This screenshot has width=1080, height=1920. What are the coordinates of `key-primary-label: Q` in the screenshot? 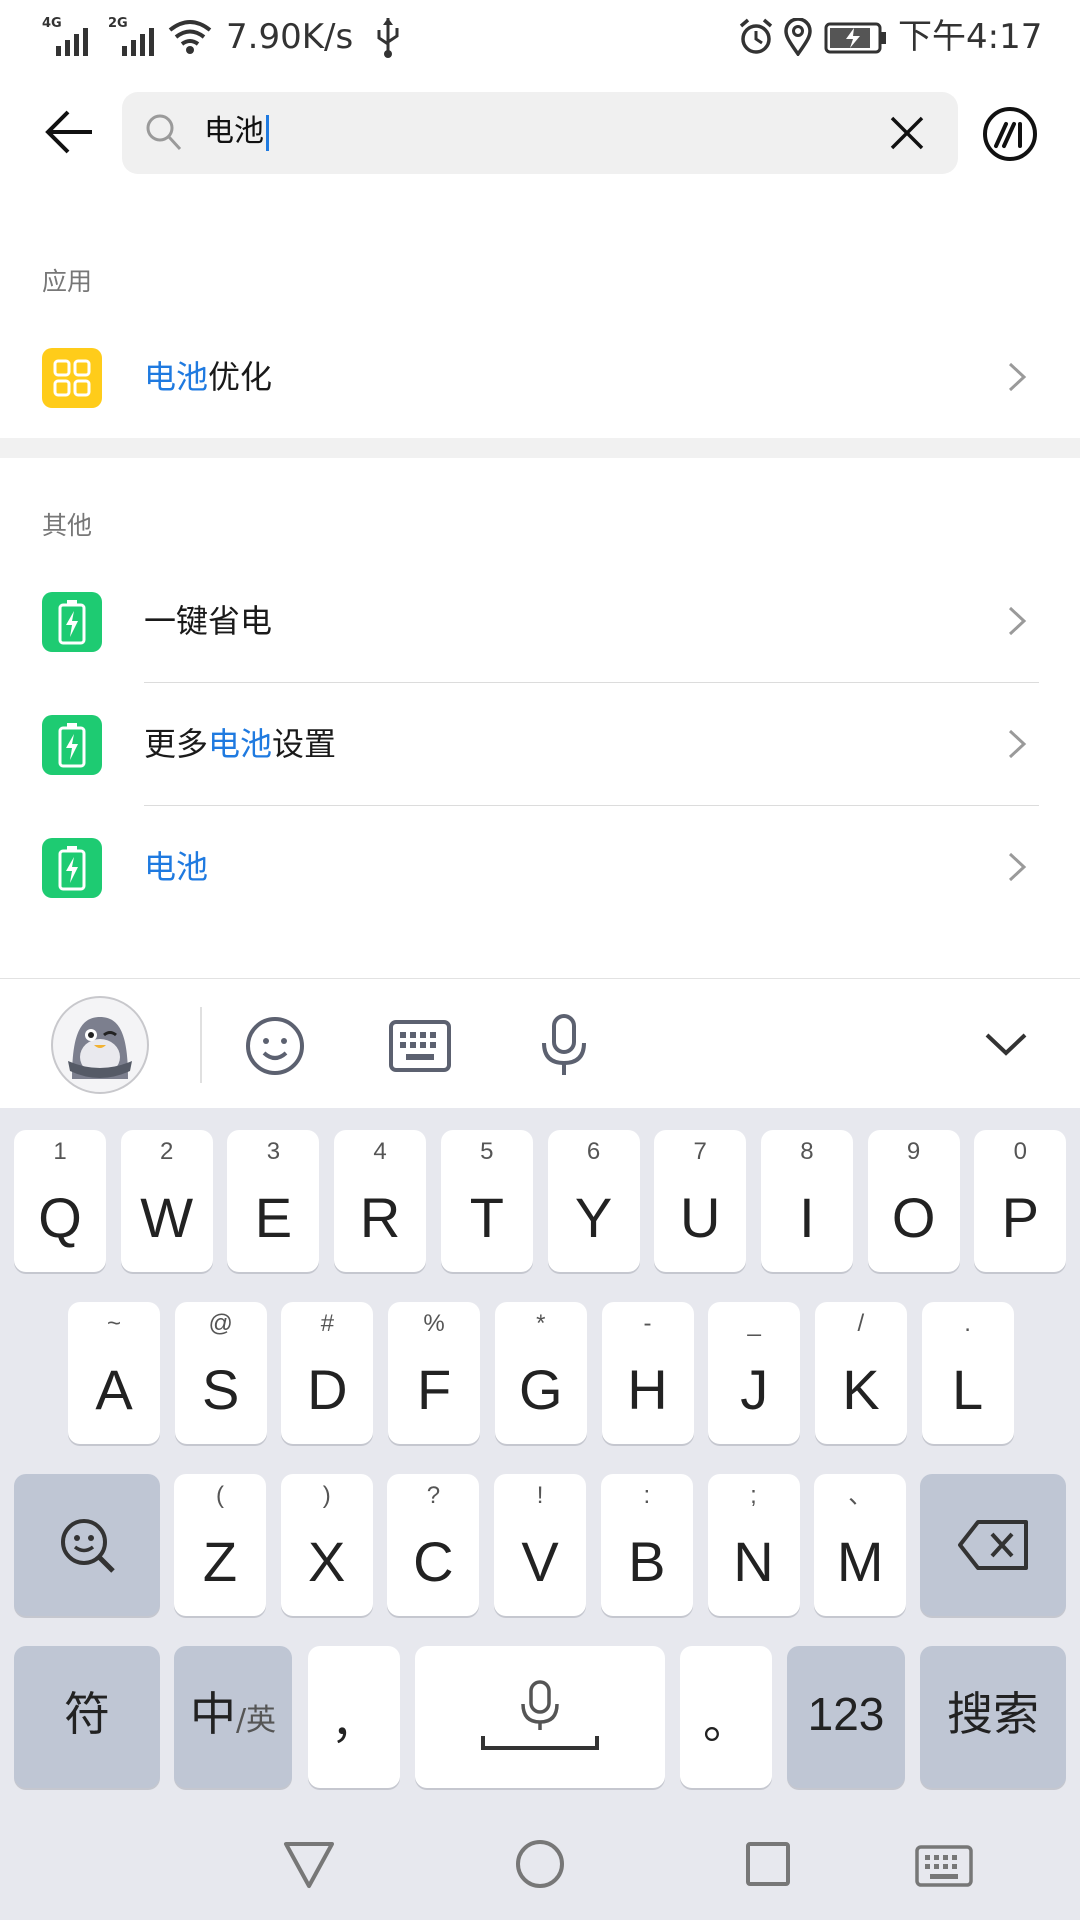 It's located at (60, 1217).